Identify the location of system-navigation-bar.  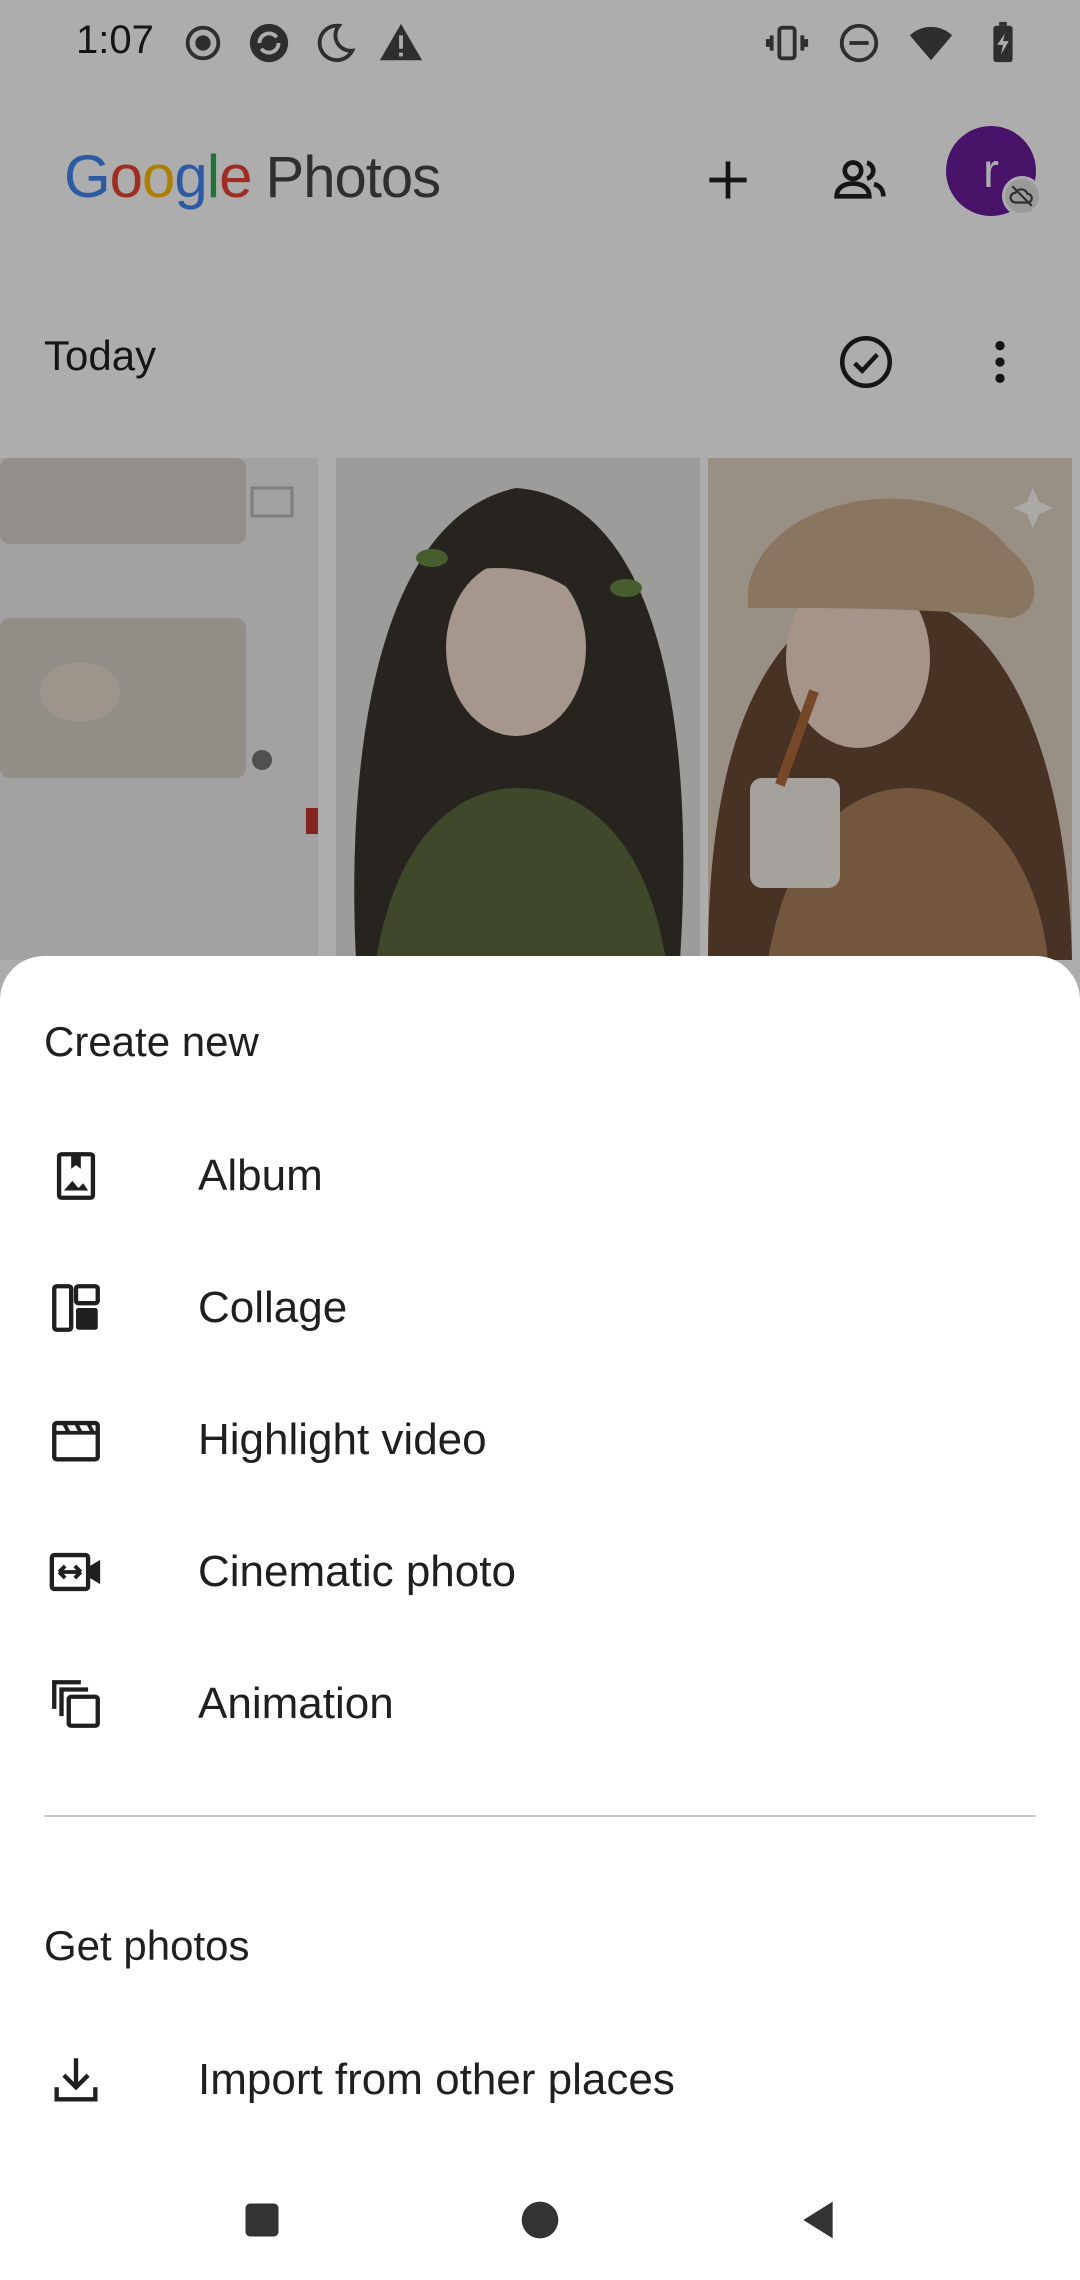
(540, 2220).